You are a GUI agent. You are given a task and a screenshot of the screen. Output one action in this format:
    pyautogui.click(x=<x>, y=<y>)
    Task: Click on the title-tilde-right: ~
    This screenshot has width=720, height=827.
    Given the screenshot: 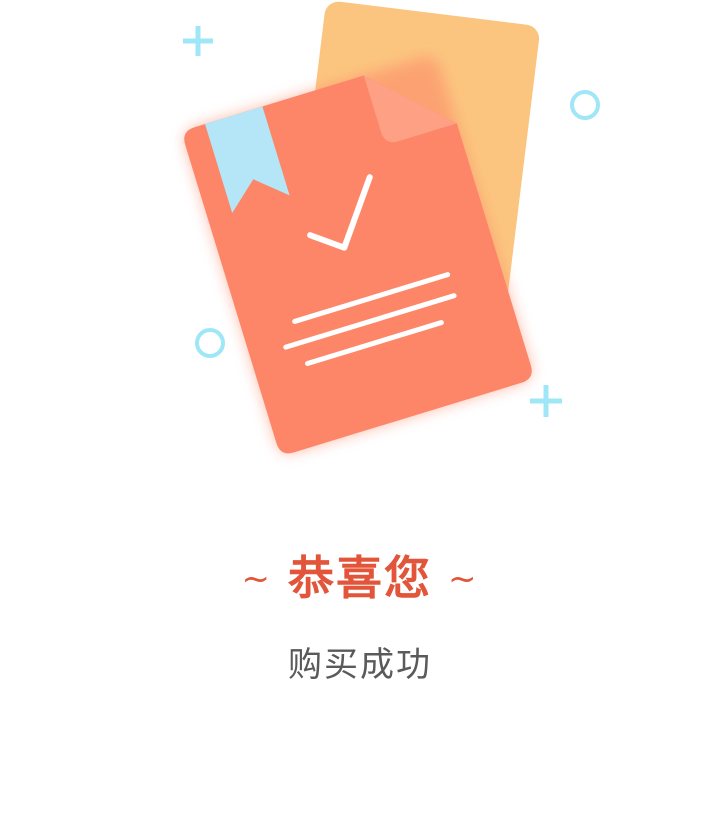 What is the action you would take?
    pyautogui.click(x=463, y=579)
    